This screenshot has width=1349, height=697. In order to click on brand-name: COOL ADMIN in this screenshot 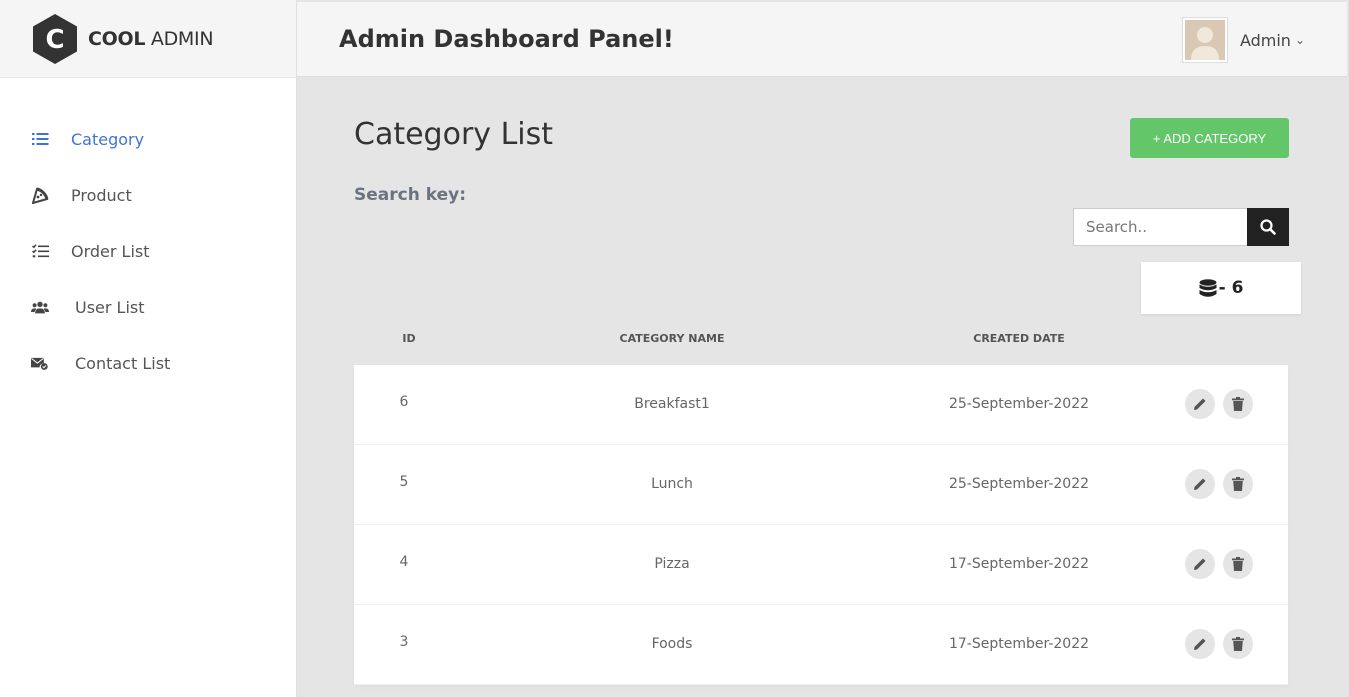, I will do `click(151, 38)`.